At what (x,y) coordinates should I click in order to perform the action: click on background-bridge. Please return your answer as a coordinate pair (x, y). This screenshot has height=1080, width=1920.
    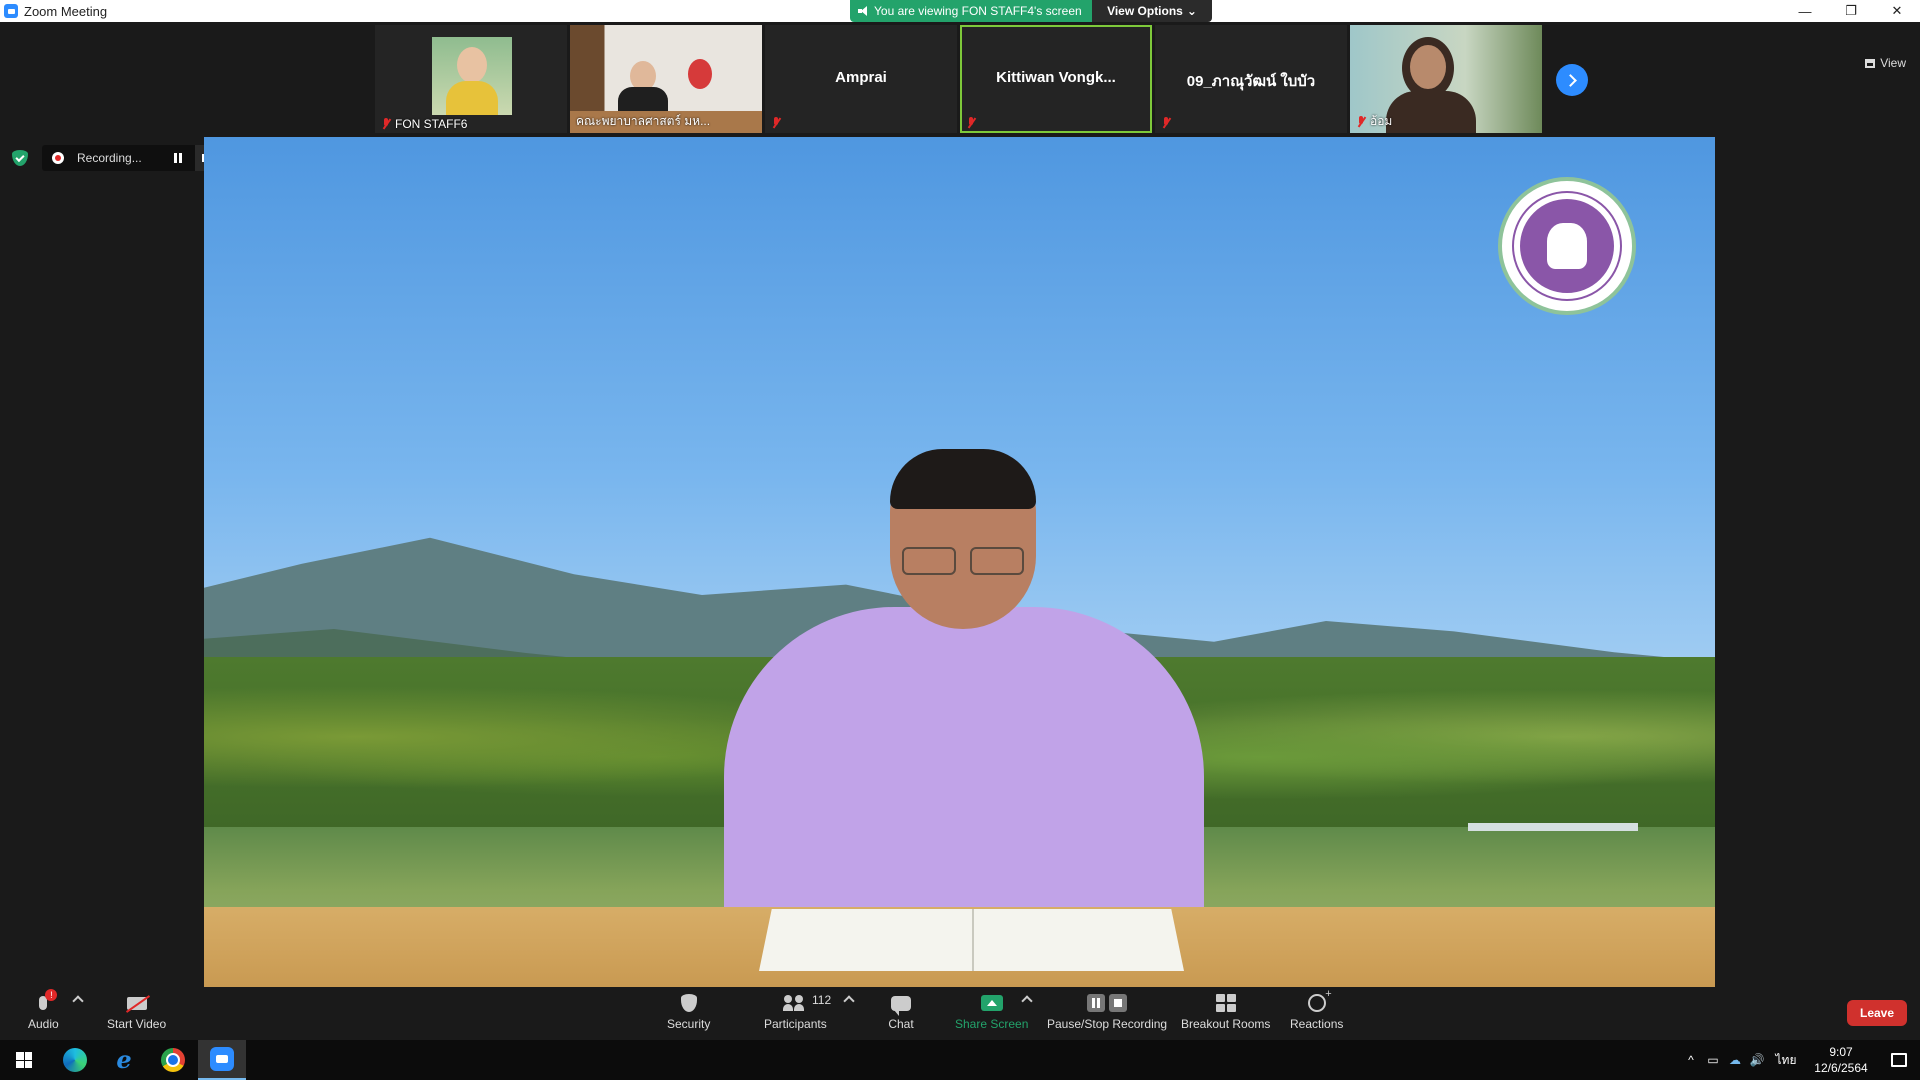
    Looking at the image, I should click on (1553, 827).